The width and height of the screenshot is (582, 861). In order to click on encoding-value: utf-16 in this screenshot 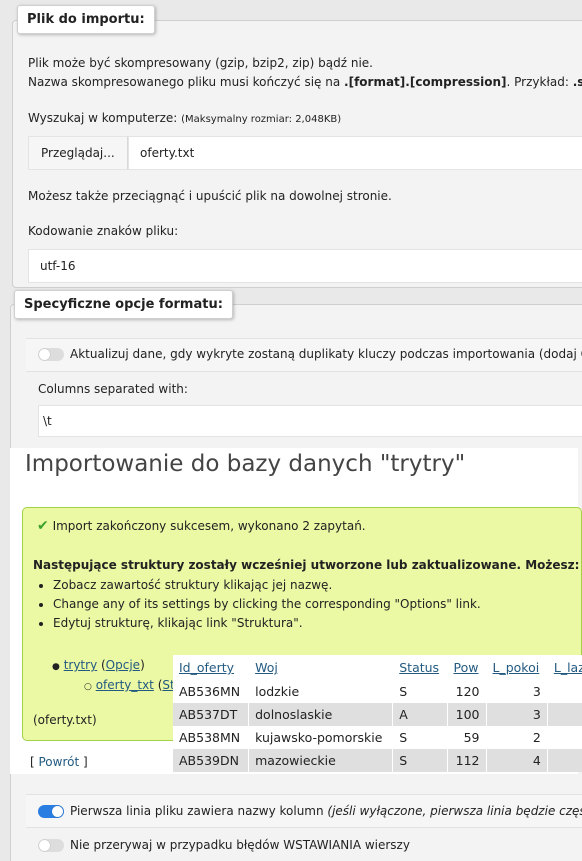, I will do `click(58, 266)`.